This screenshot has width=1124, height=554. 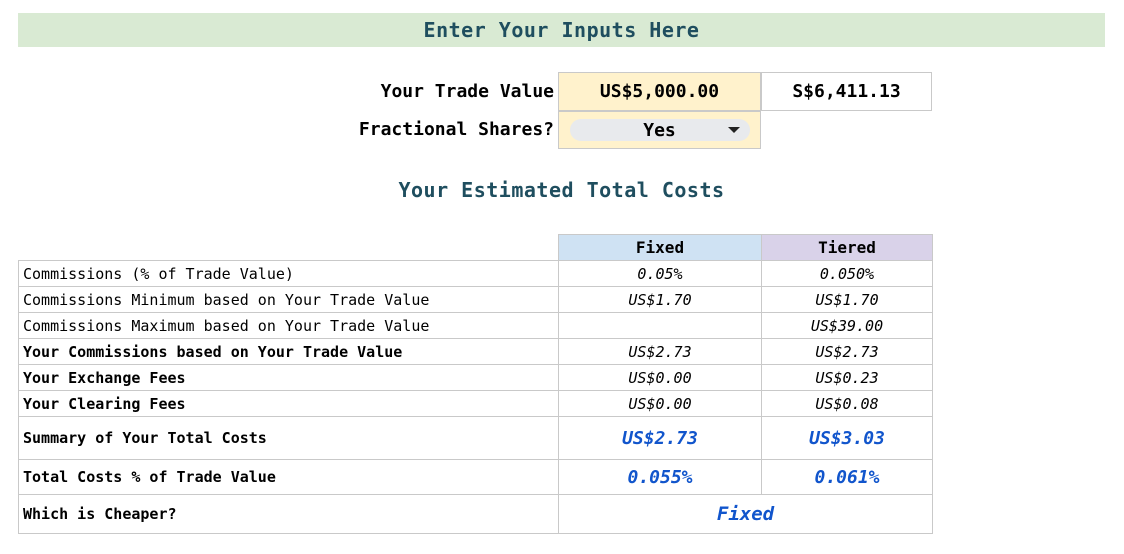 I want to click on table-row: Your Exchange Fees US$0.00 US$0.23, so click(x=475, y=377).